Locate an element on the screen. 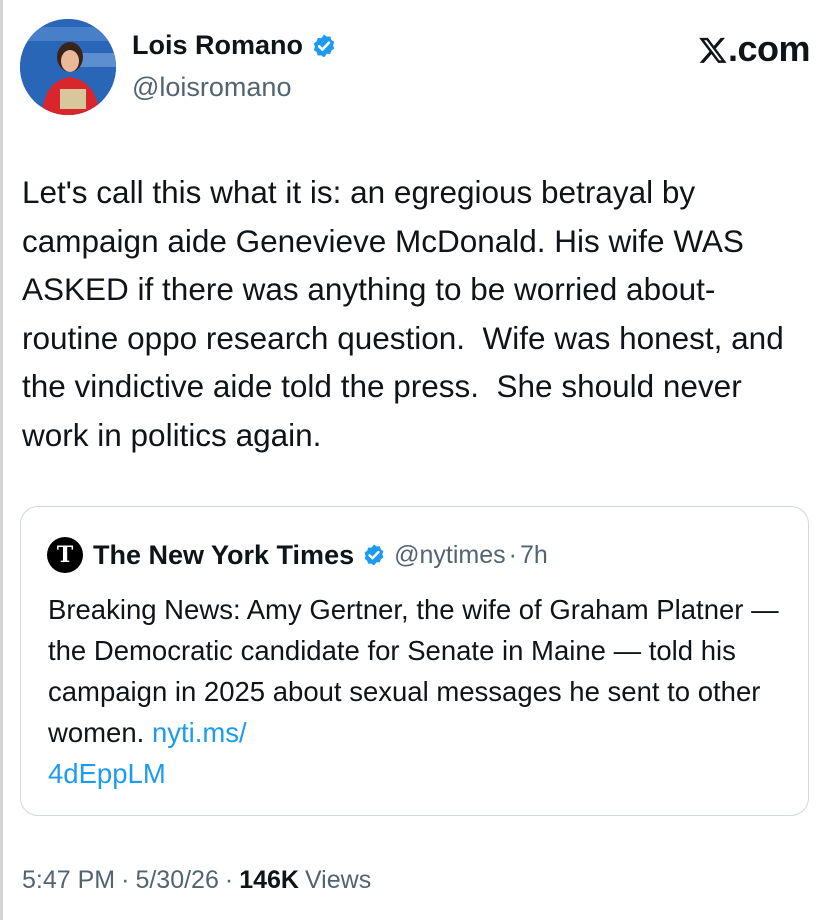 This screenshot has width=827, height=920. nyt-logo-letter: T is located at coordinates (65, 555).